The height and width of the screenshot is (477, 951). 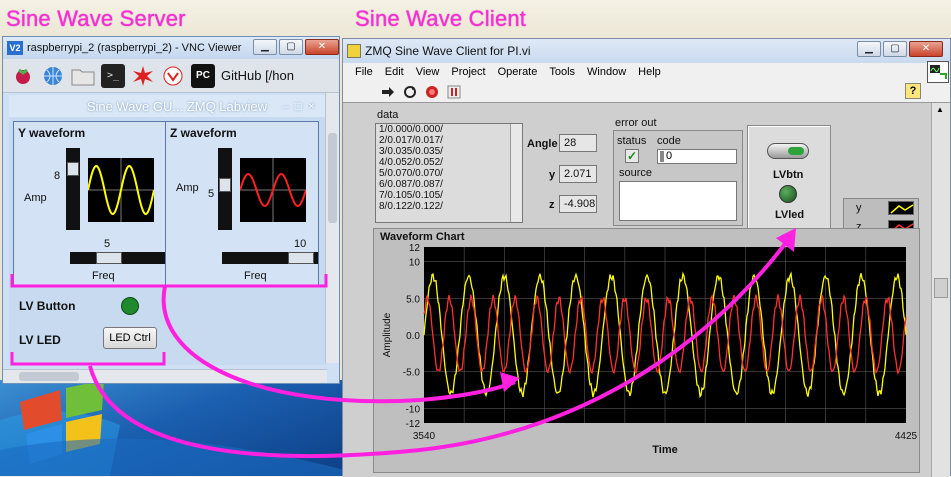 I want to click on menu-edit: Edit, so click(x=394, y=72).